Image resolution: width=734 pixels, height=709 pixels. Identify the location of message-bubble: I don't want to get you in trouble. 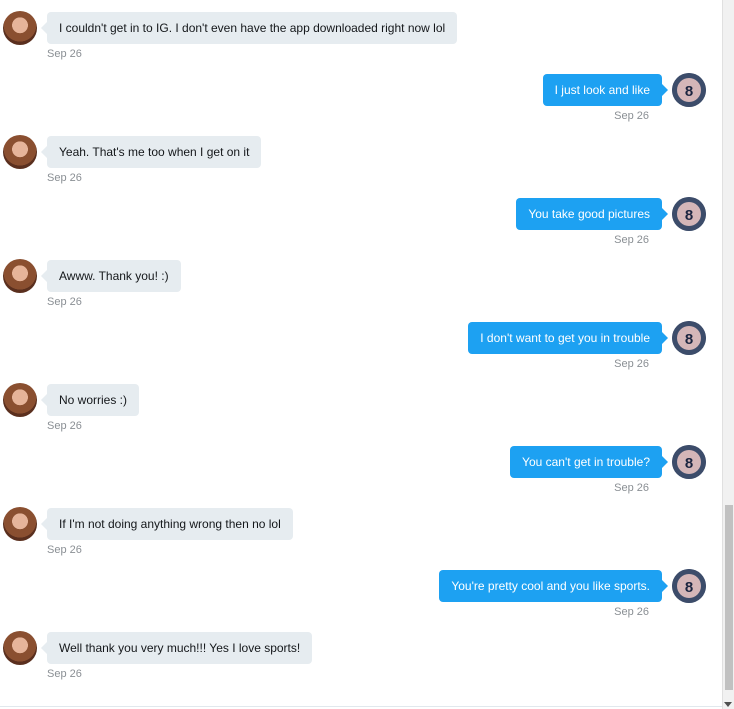
(568, 338).